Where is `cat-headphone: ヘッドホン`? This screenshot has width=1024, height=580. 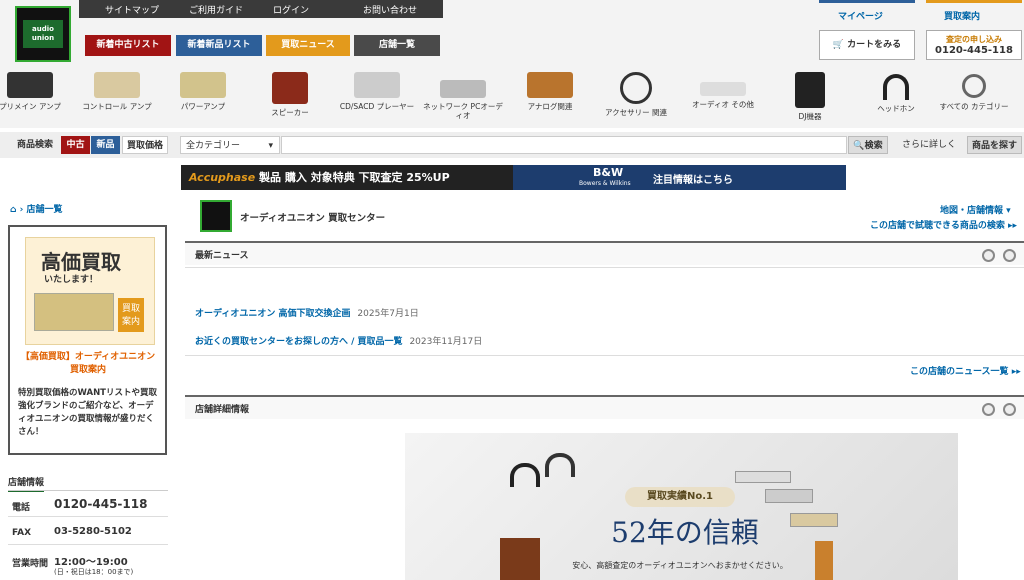 cat-headphone: ヘッドホン is located at coordinates (896, 89).